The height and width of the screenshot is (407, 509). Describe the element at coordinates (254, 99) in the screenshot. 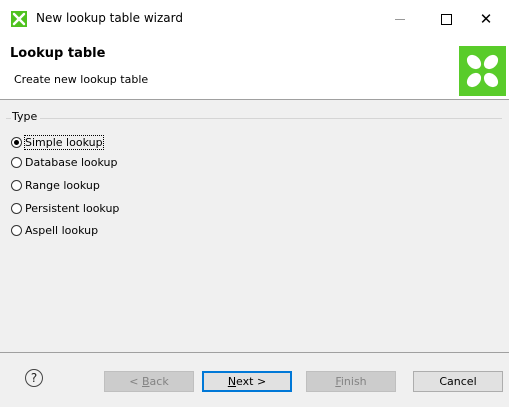

I see `header-divider` at that location.